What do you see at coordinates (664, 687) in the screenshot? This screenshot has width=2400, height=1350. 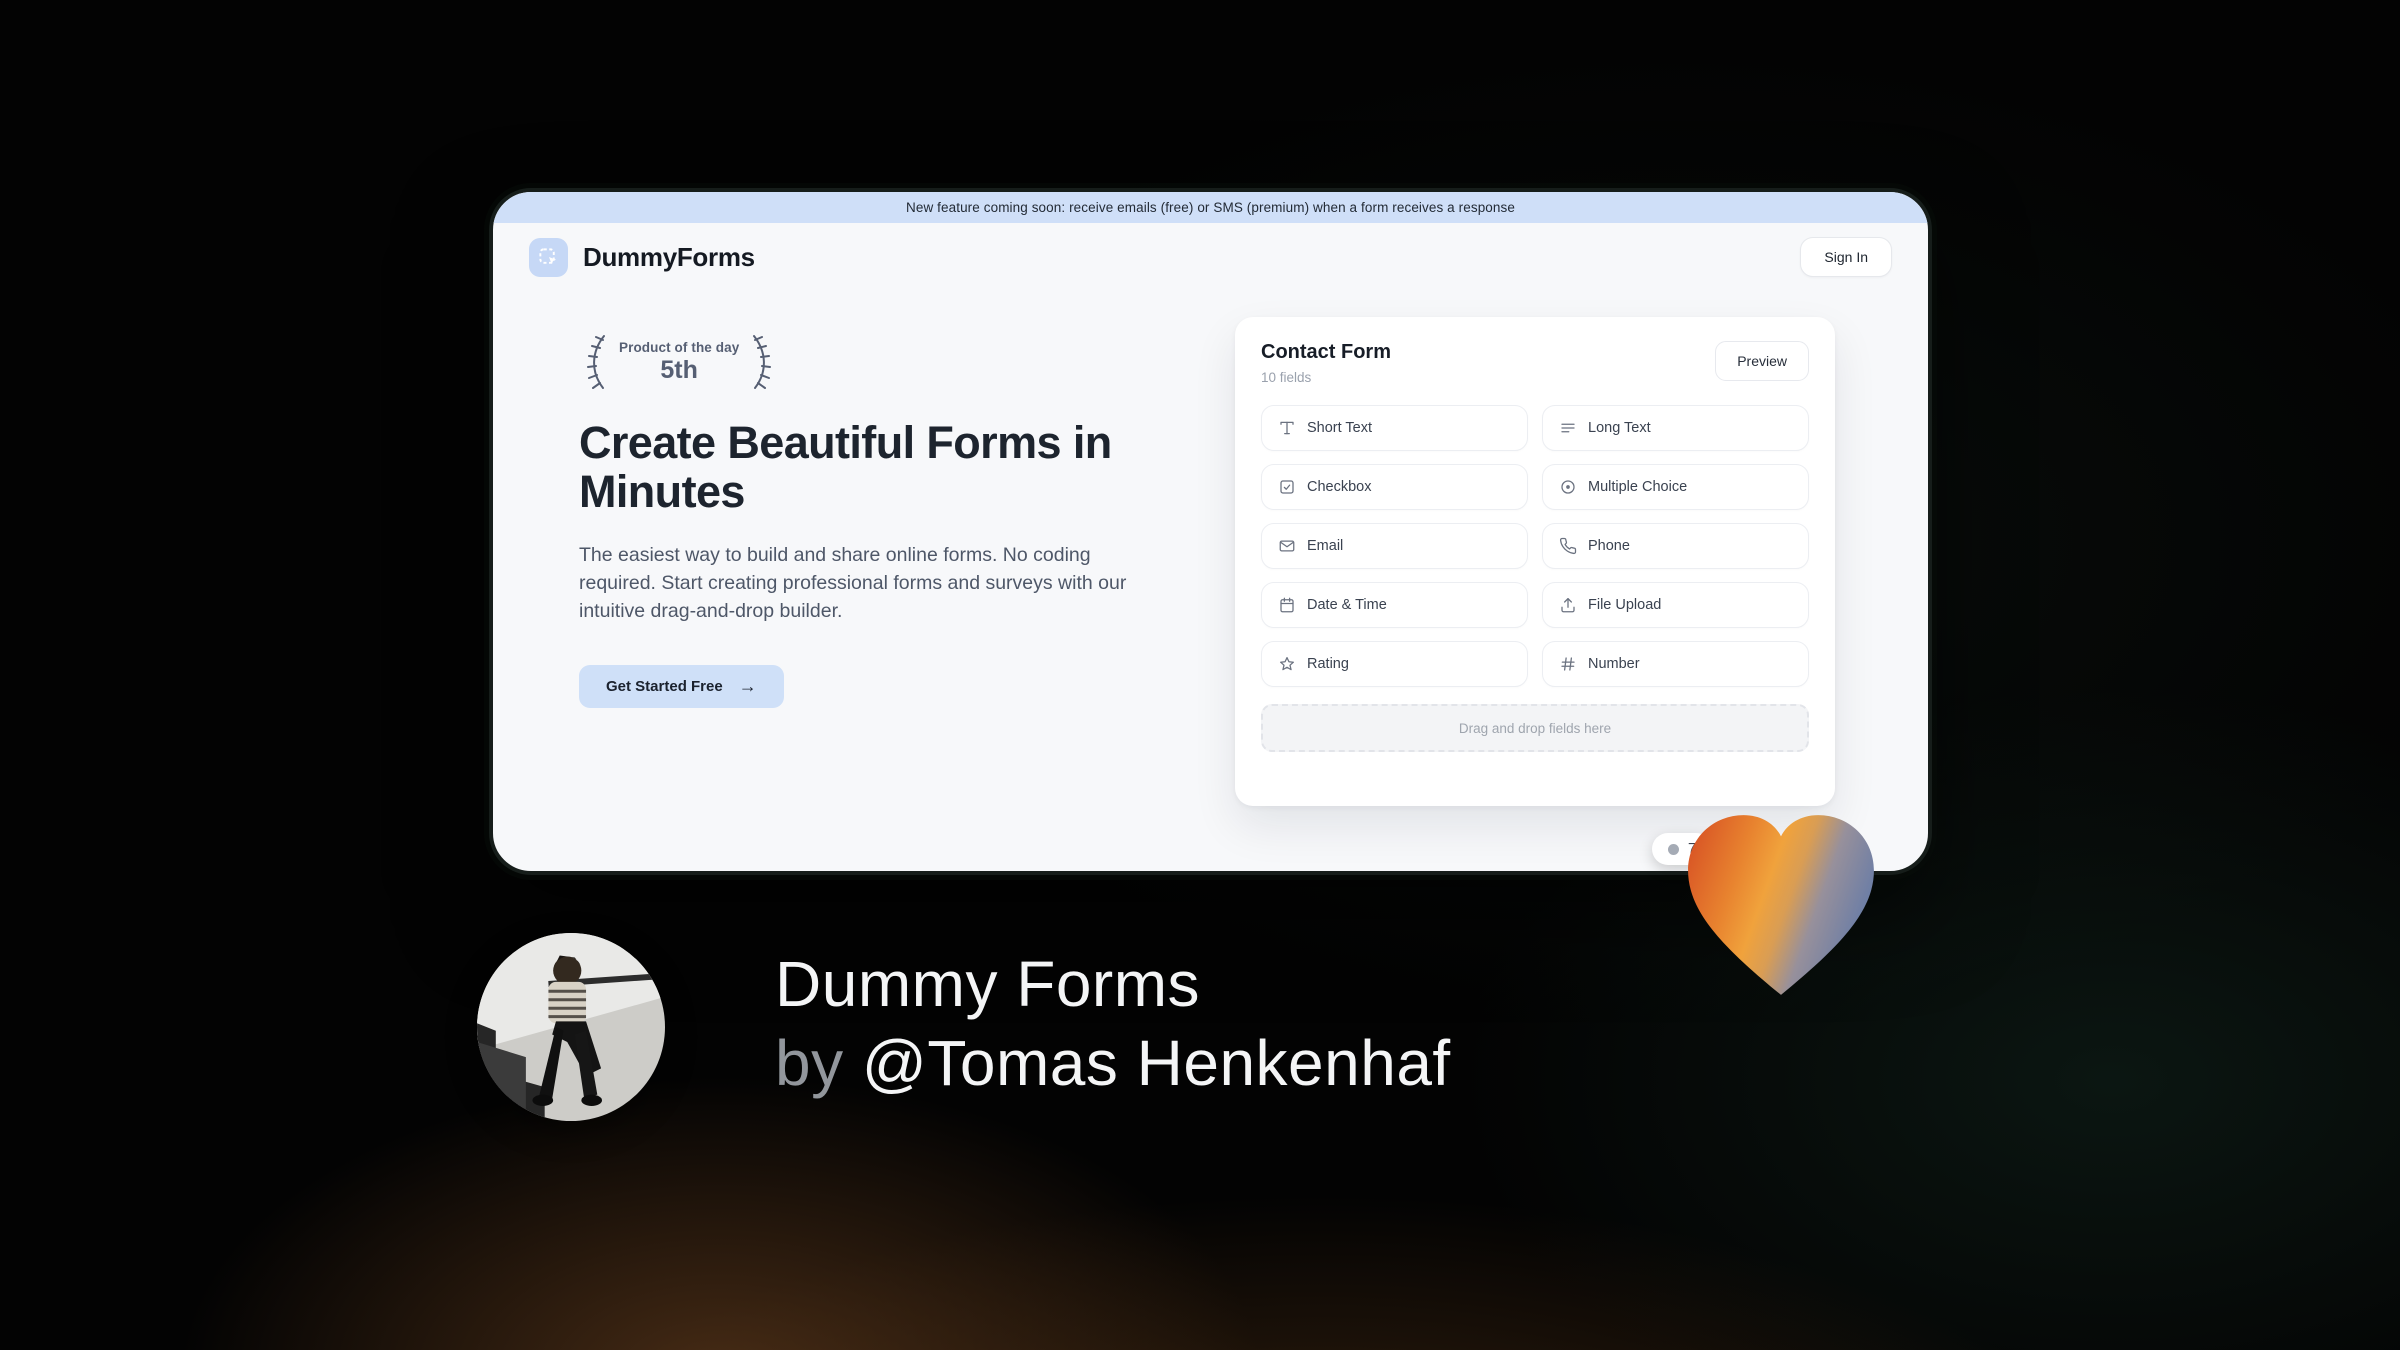 I see `get-started-label: Get Started Free` at bounding box center [664, 687].